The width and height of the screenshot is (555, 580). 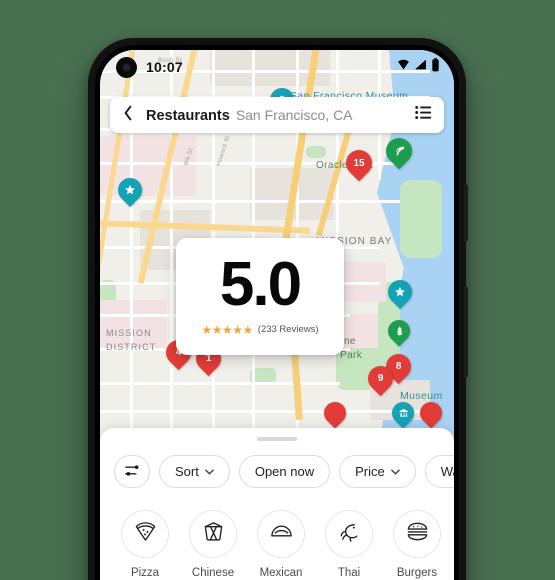 I want to click on back-chevron-icon, so click(x=130, y=115).